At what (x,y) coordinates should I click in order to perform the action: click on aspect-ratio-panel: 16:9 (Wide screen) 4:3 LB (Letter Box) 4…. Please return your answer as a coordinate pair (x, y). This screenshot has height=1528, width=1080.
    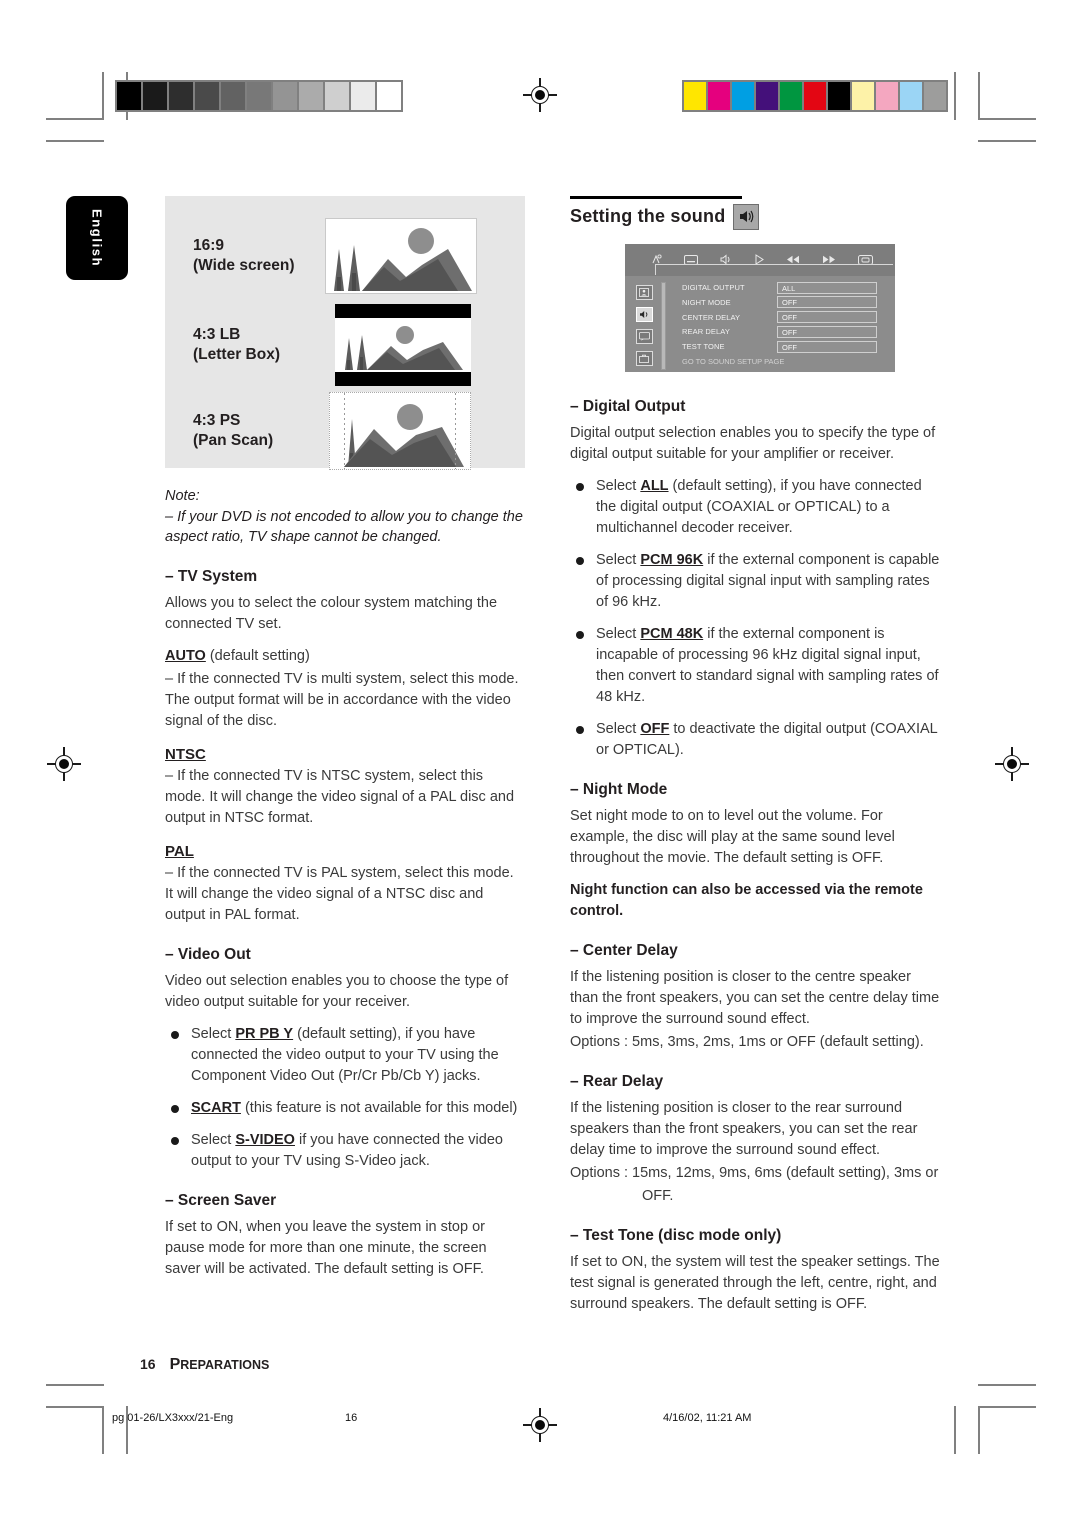
    Looking at the image, I should click on (345, 333).